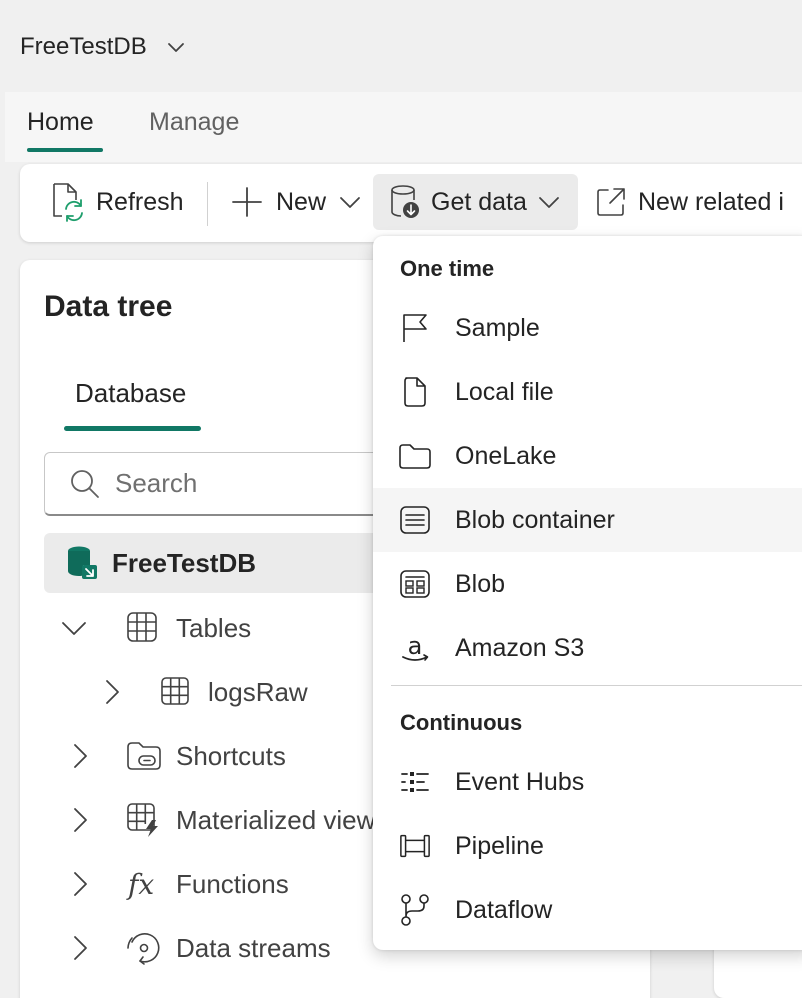  Describe the element at coordinates (535, 519) in the screenshot. I see `menu-item-label: Blob container` at that location.